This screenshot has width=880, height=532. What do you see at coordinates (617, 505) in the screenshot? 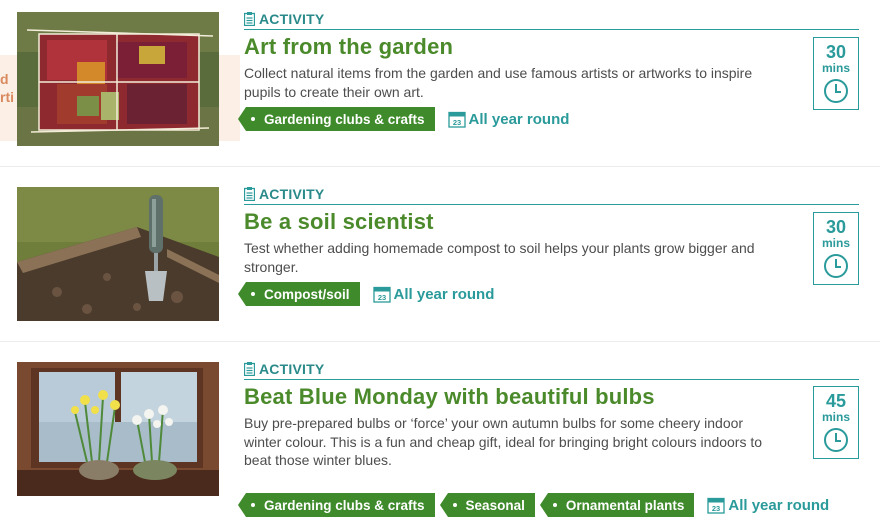
I see `tag-ornamental-plants: Ornamental plants` at bounding box center [617, 505].